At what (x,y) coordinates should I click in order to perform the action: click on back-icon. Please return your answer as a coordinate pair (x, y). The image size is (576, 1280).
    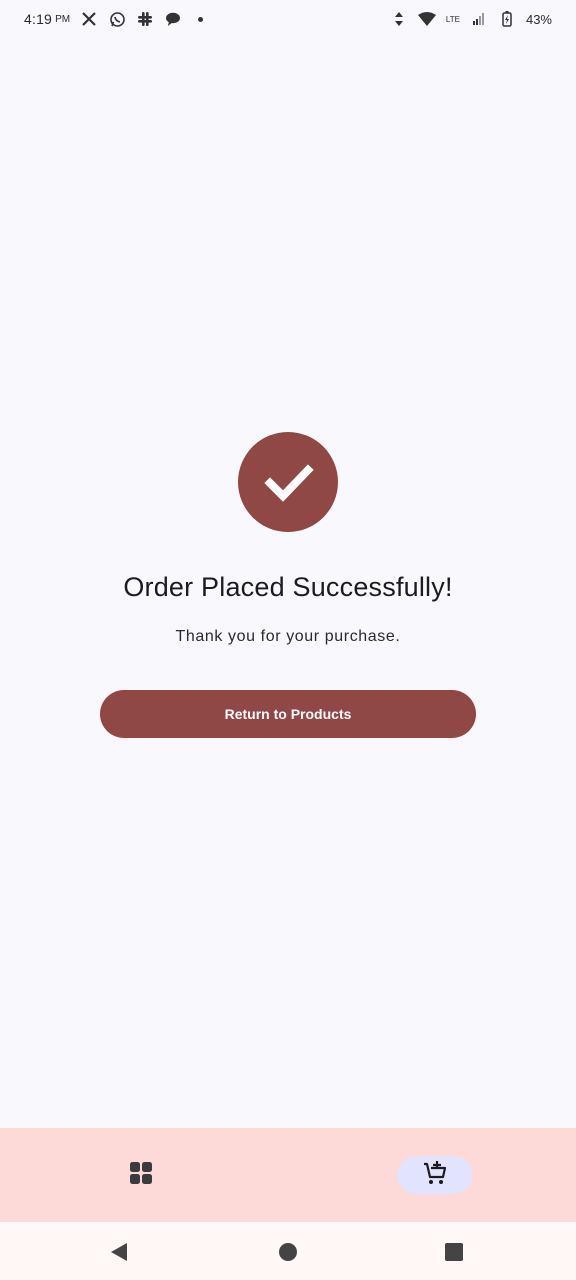
    Looking at the image, I should click on (119, 1252).